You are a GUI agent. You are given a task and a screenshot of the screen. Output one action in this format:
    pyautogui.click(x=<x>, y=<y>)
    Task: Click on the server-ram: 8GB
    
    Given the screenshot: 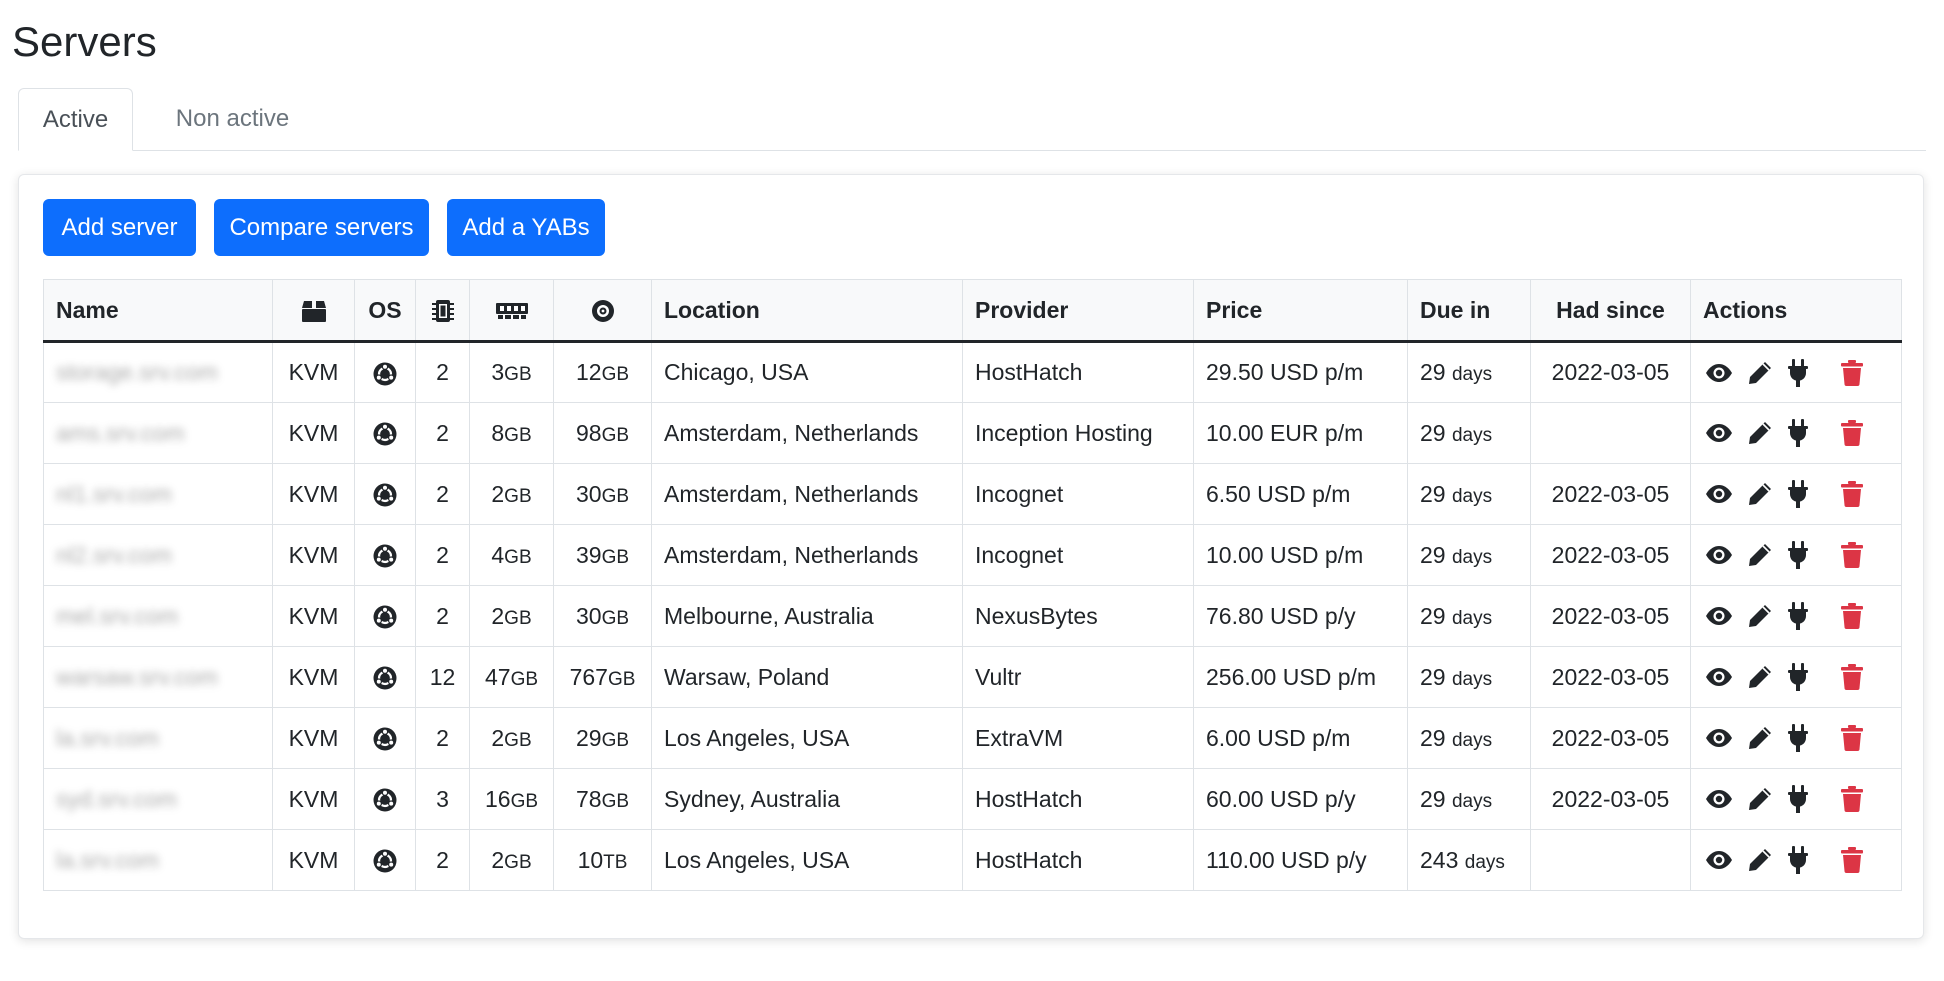 What is the action you would take?
    pyautogui.click(x=511, y=433)
    